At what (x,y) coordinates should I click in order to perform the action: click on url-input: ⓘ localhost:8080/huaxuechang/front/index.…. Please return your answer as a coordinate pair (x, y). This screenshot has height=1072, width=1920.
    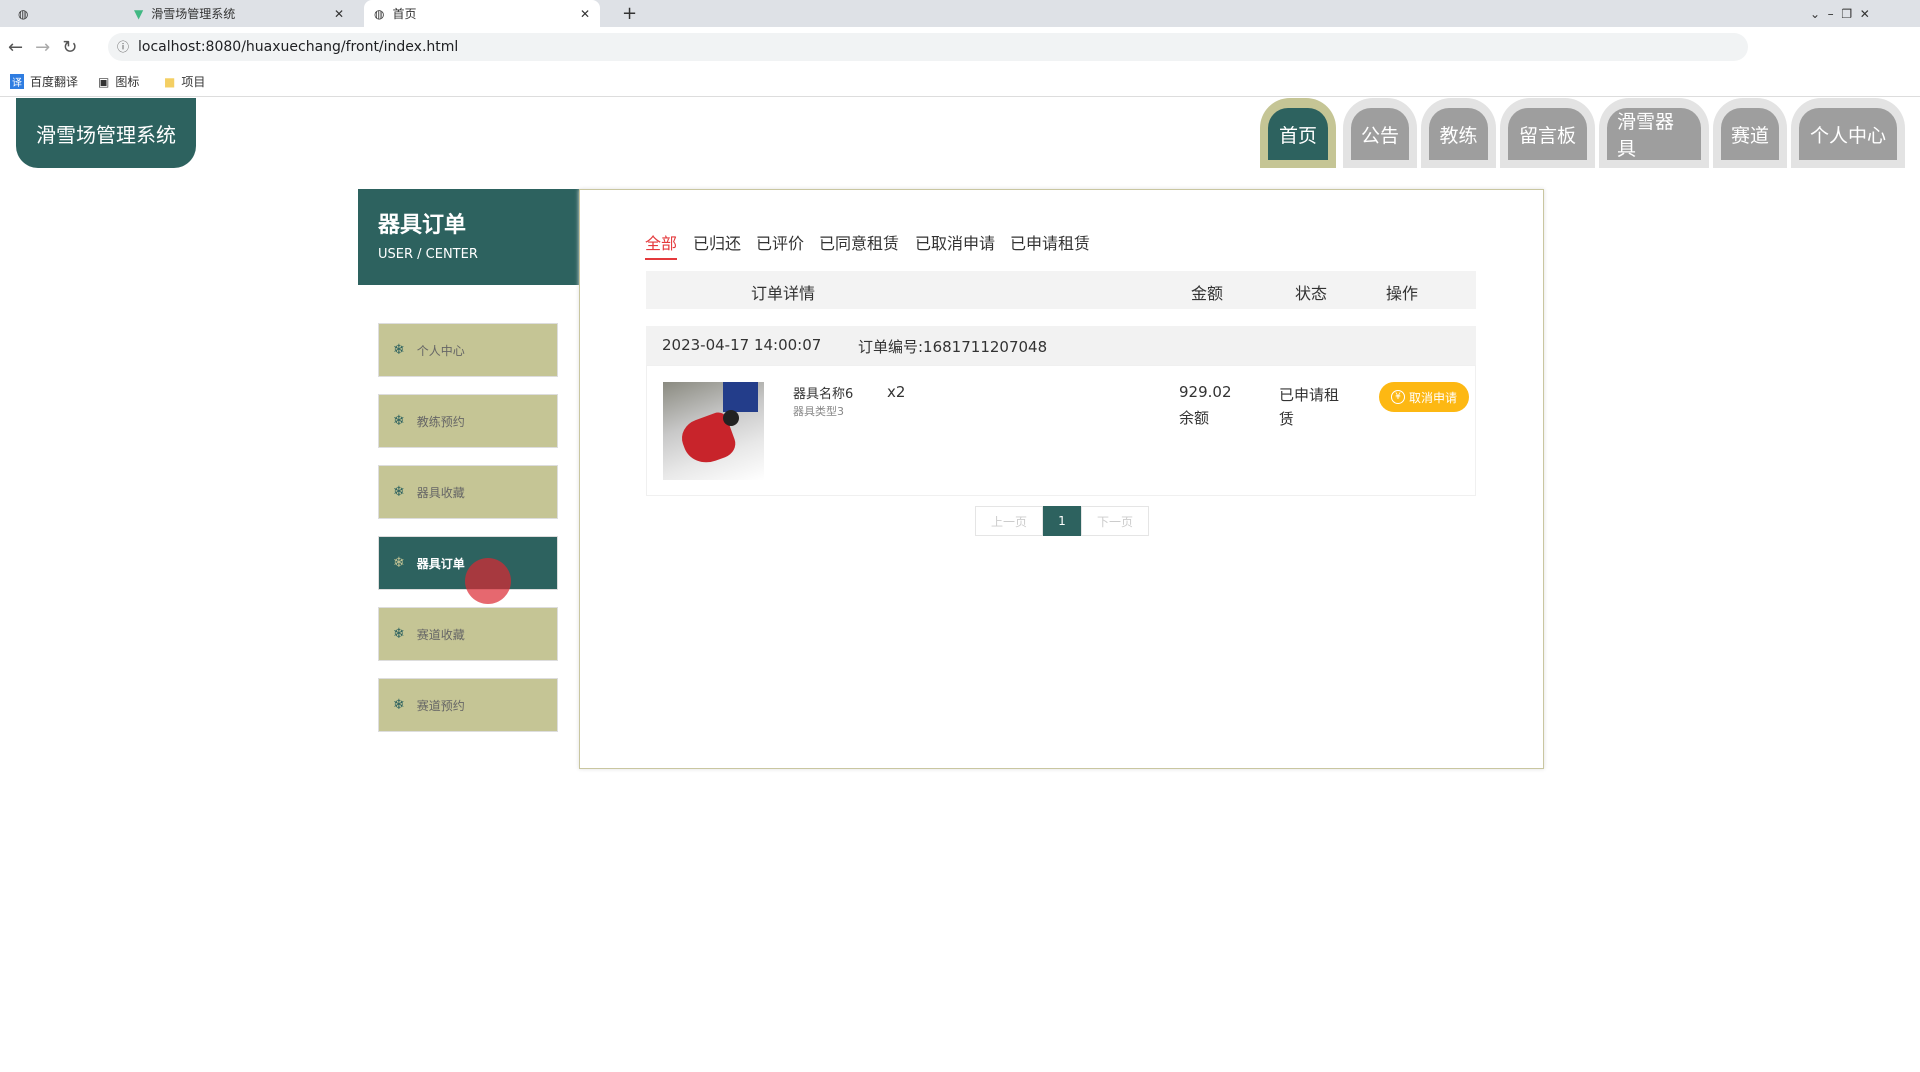
    Looking at the image, I should click on (928, 47).